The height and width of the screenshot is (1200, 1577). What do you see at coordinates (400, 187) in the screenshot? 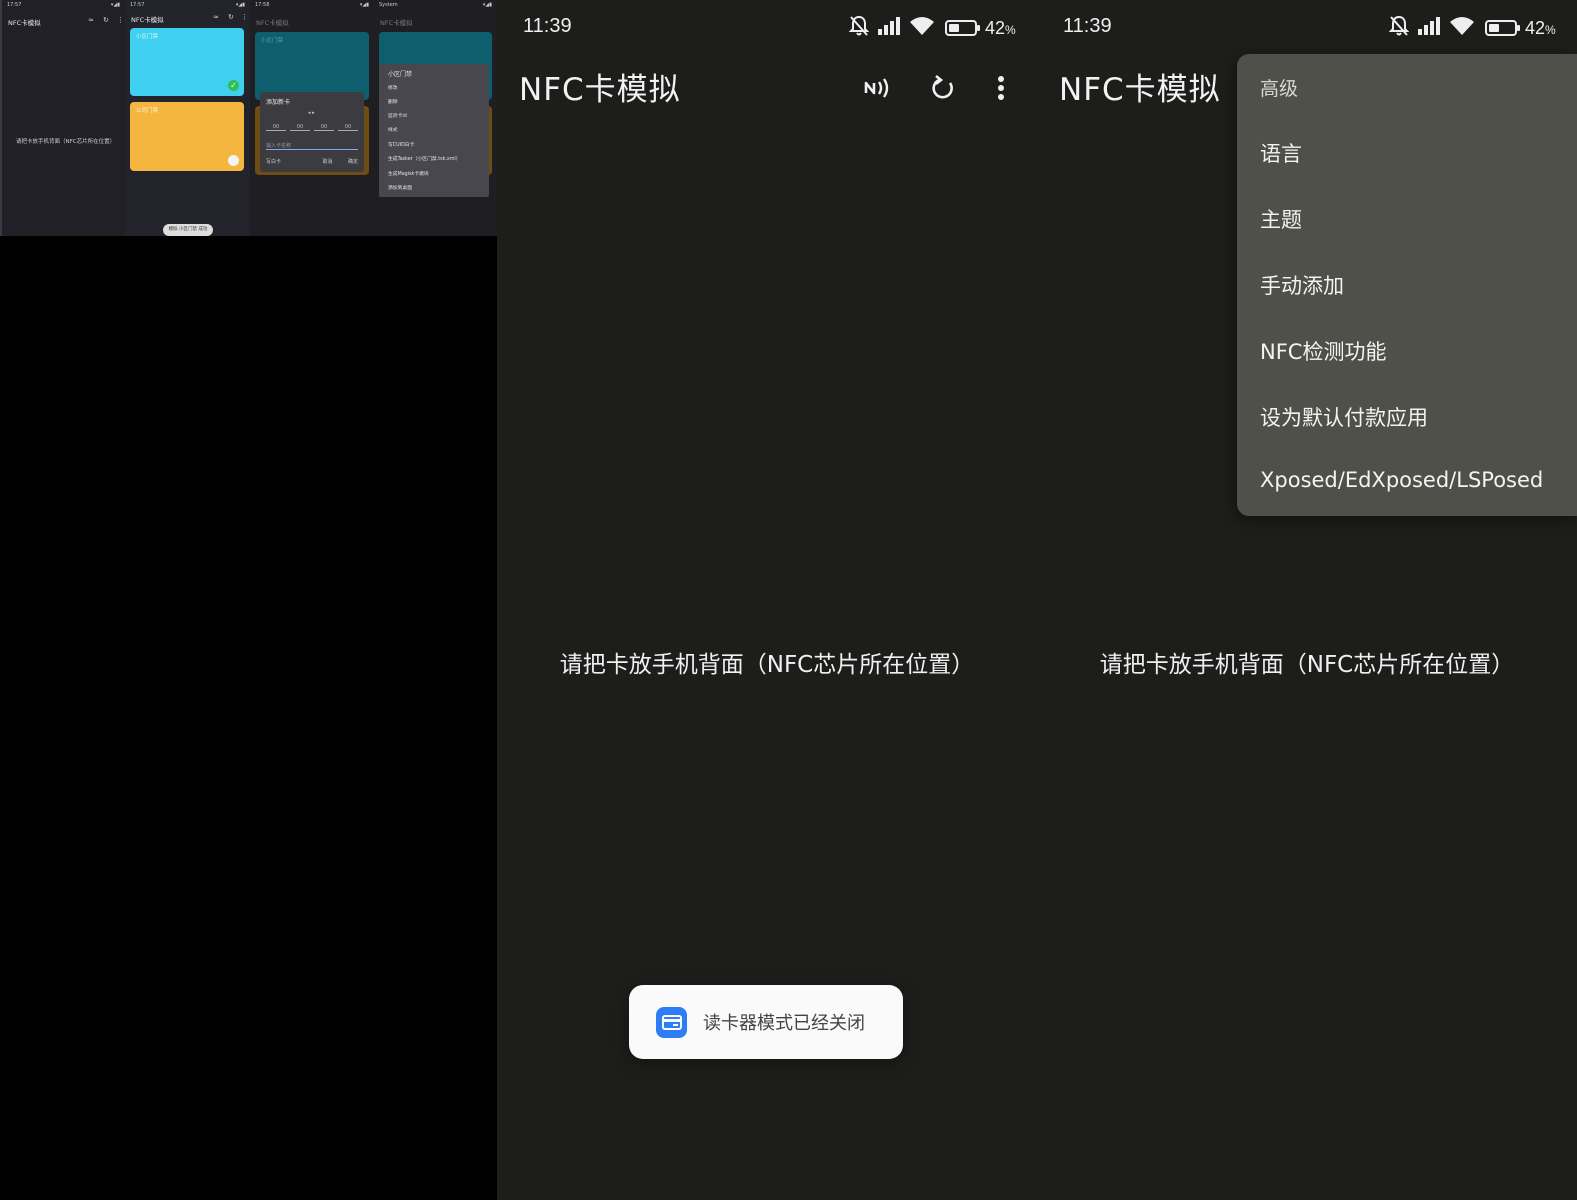
I see `popup-menu-item: 添加到桌面` at bounding box center [400, 187].